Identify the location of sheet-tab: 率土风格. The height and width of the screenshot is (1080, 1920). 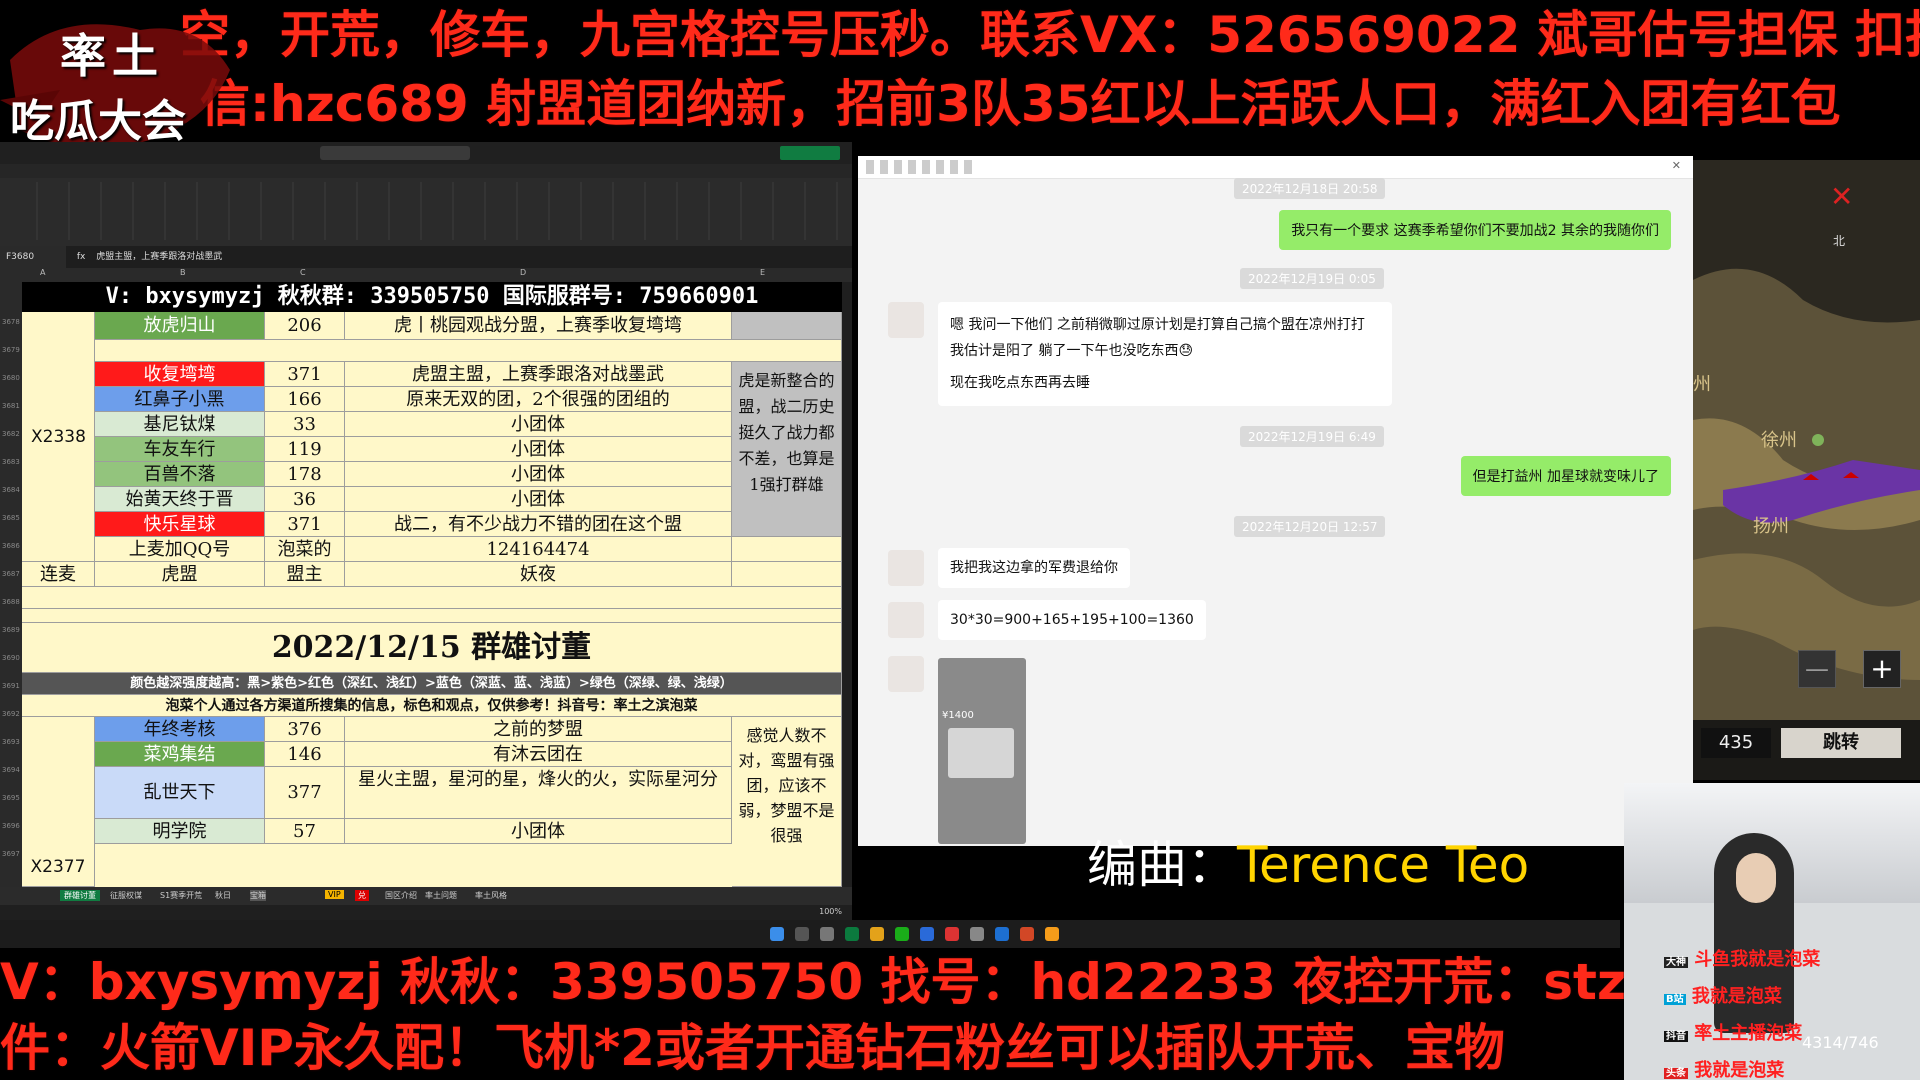
(491, 895).